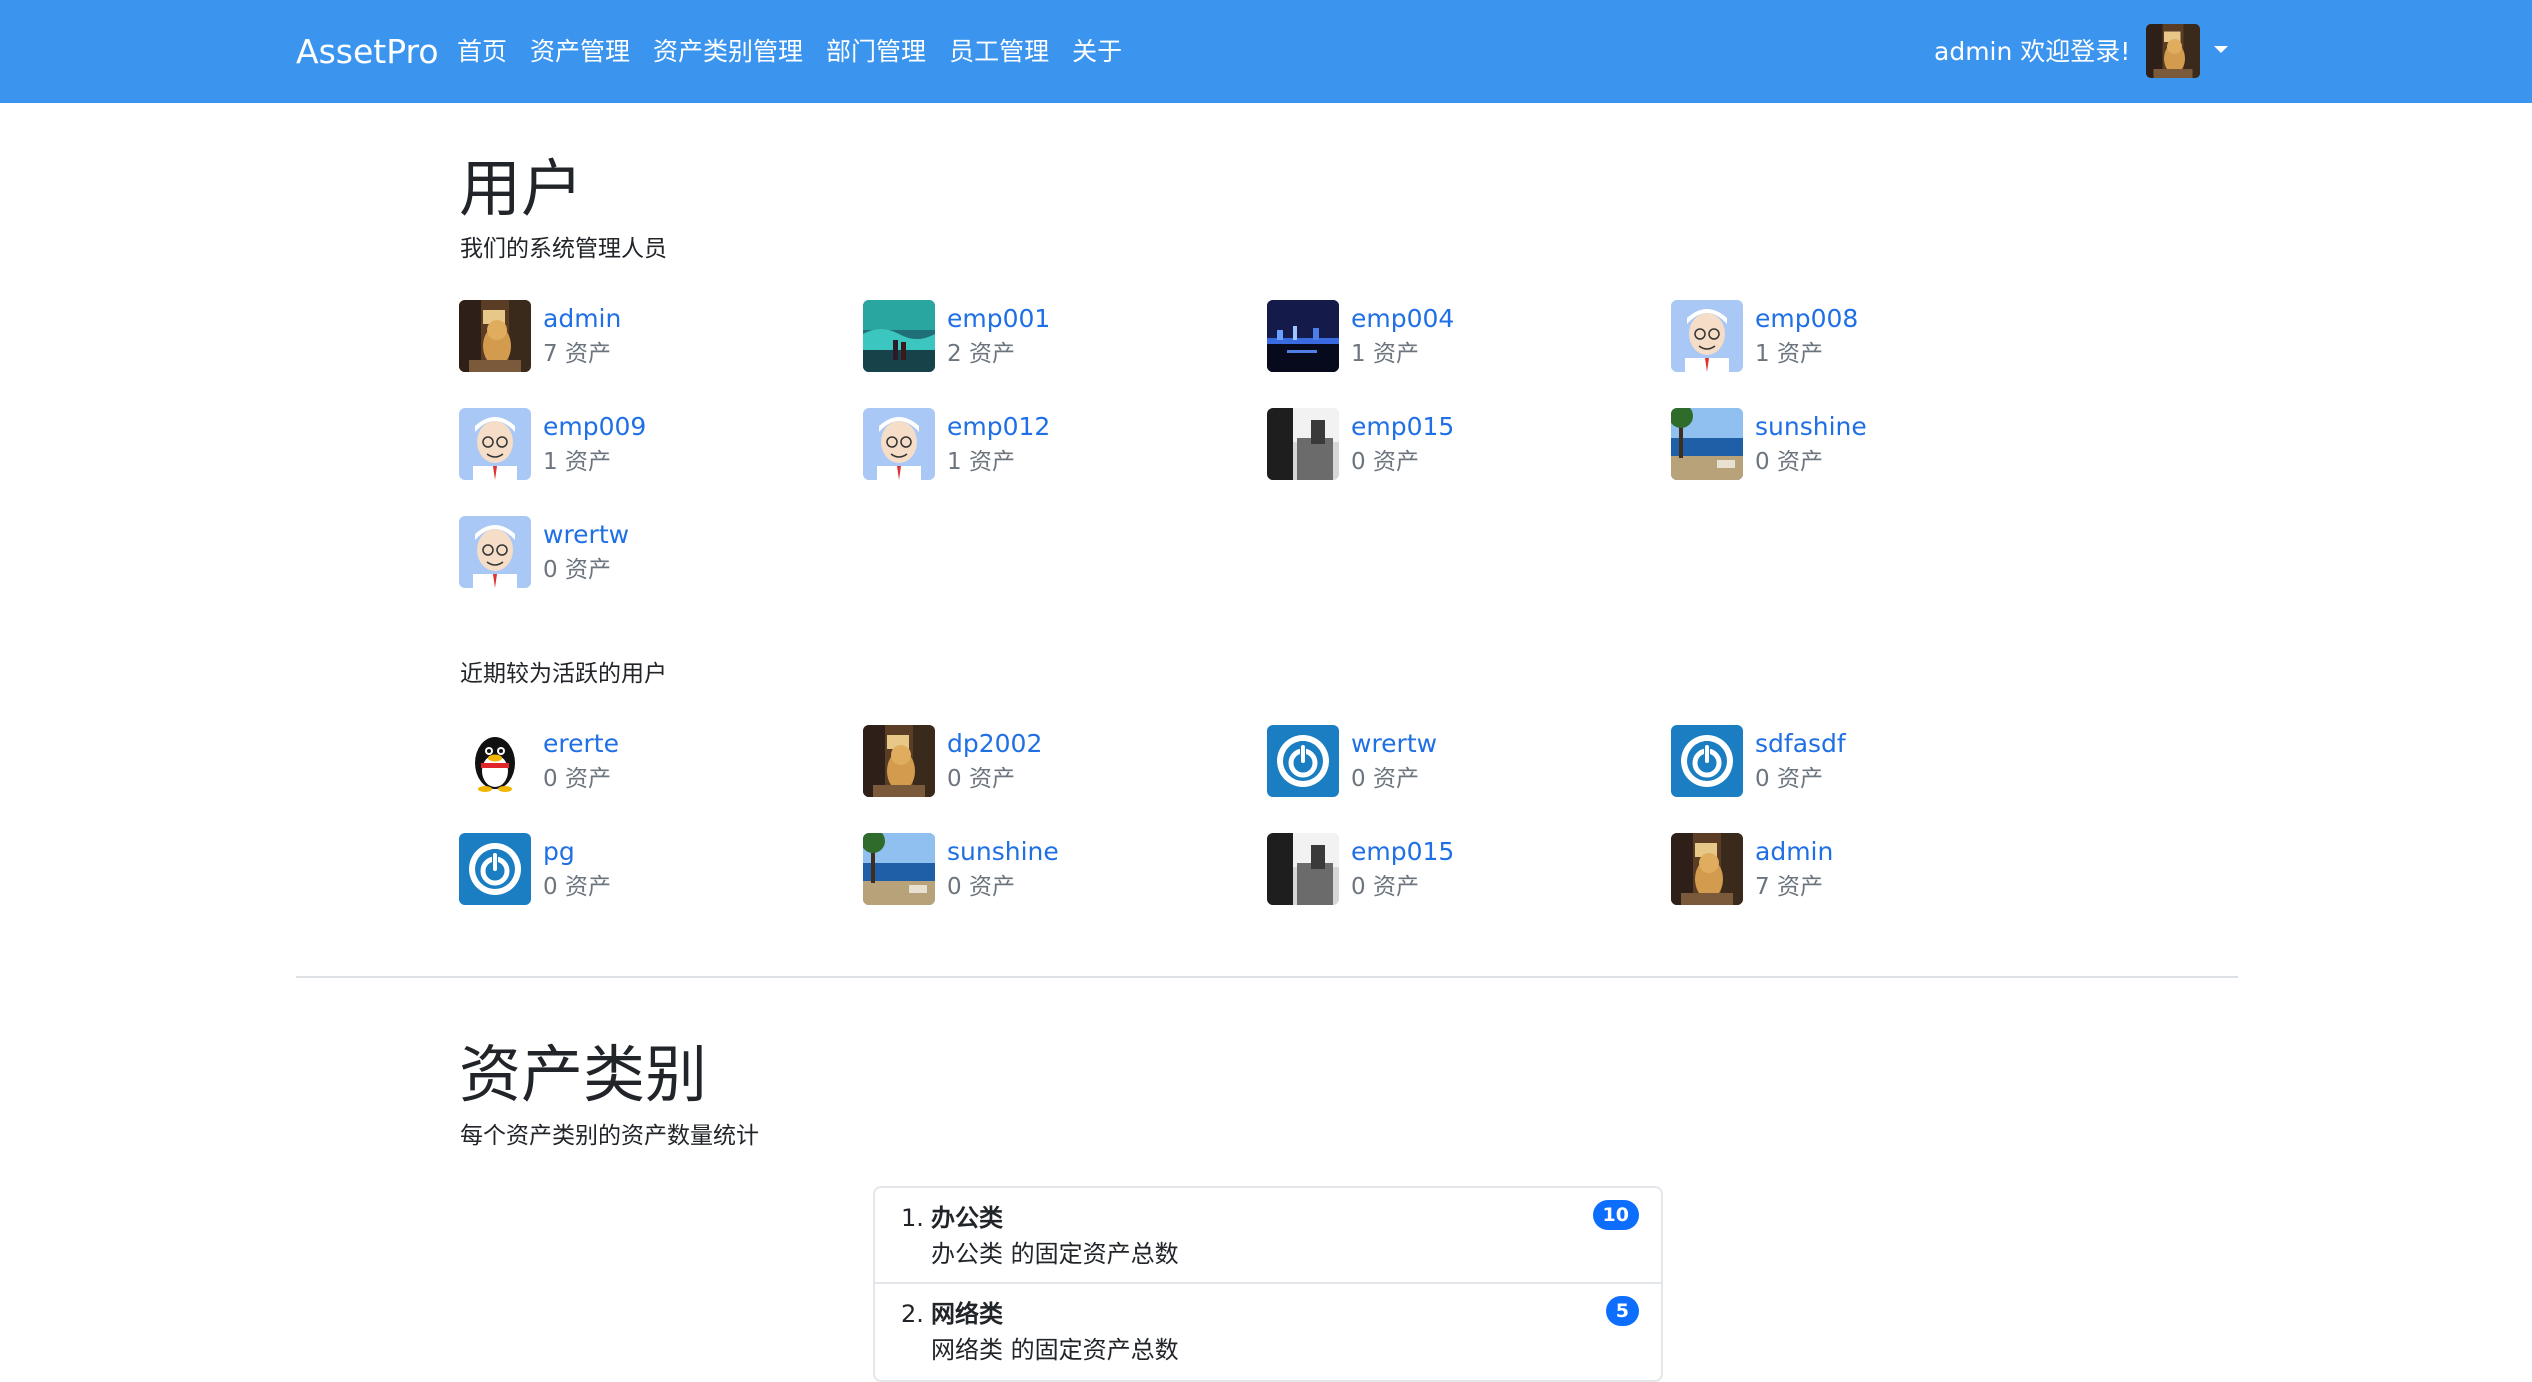 This screenshot has height=1382, width=2532. What do you see at coordinates (1402, 319) in the screenshot?
I see `user-name-link: emp004` at bounding box center [1402, 319].